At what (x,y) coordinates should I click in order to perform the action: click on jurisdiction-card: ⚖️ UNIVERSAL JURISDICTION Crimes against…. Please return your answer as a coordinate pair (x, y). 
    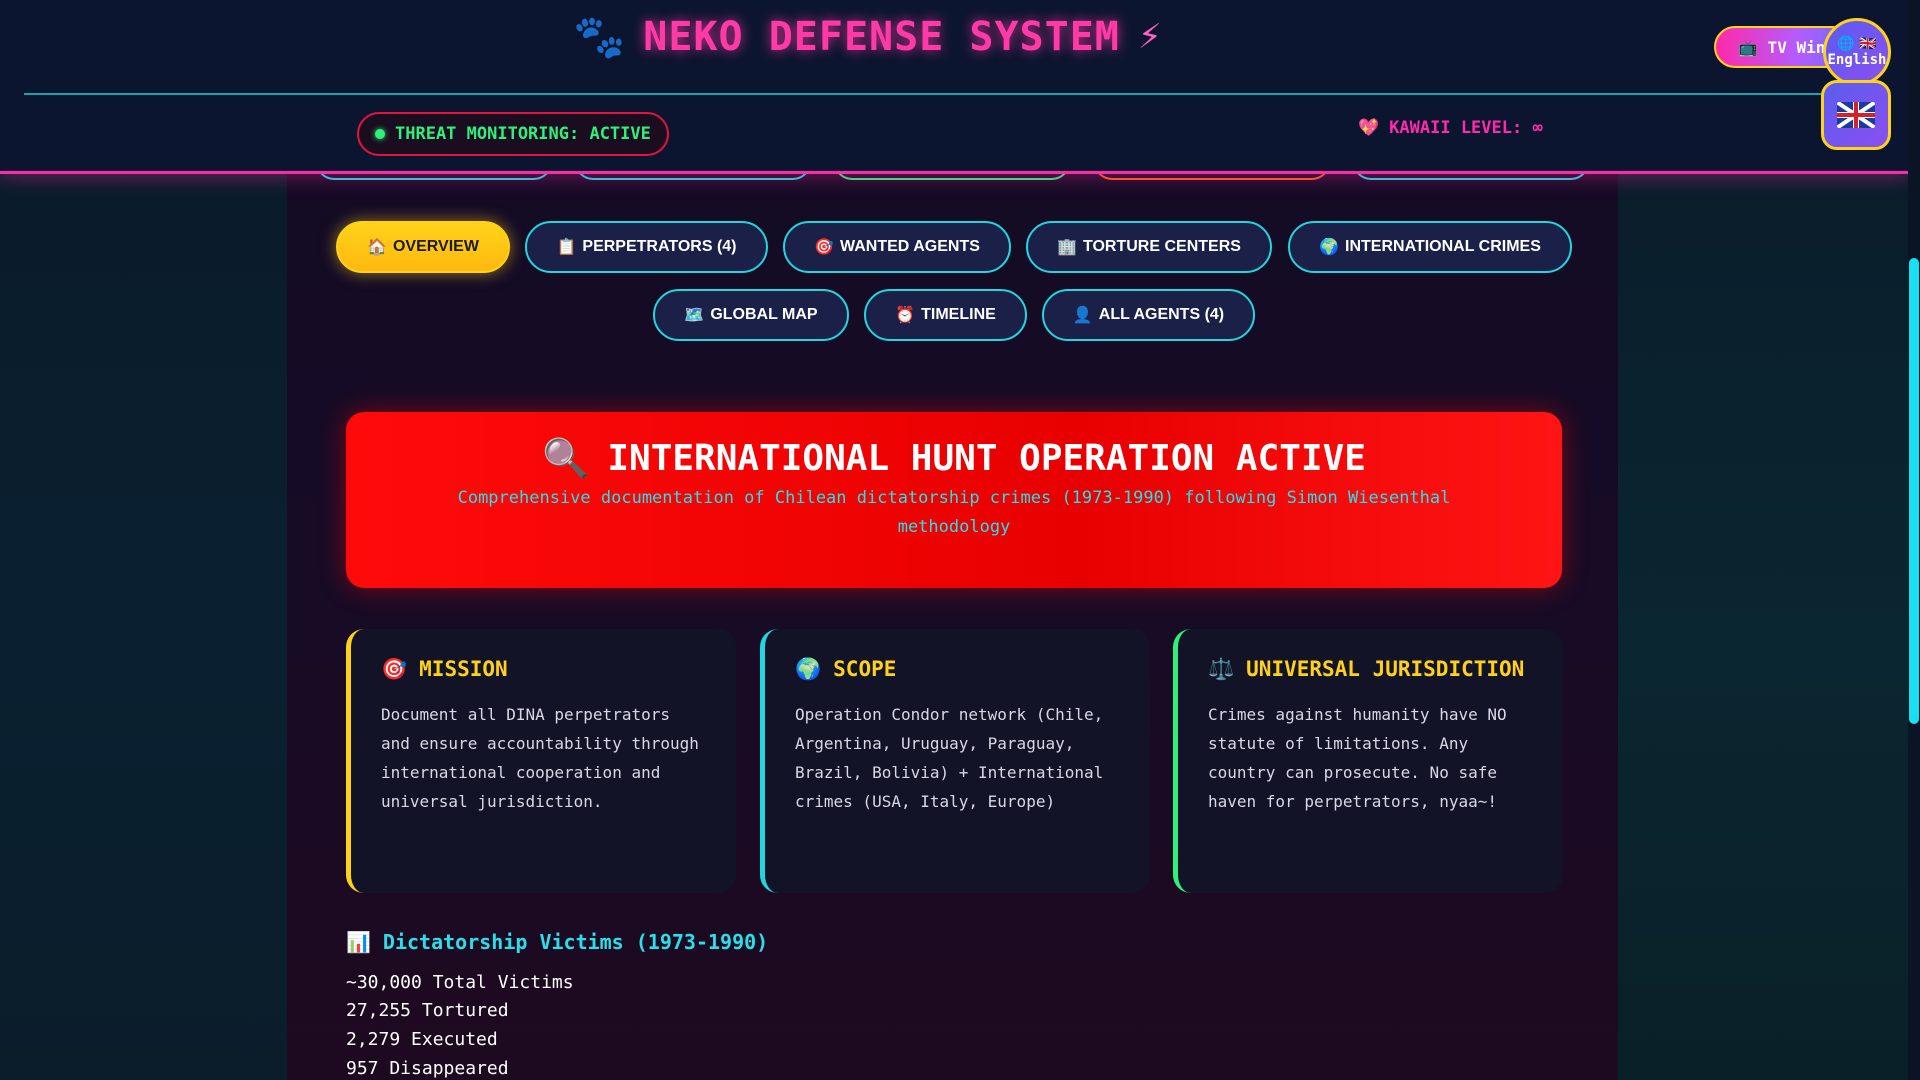
    Looking at the image, I should click on (1368, 761).